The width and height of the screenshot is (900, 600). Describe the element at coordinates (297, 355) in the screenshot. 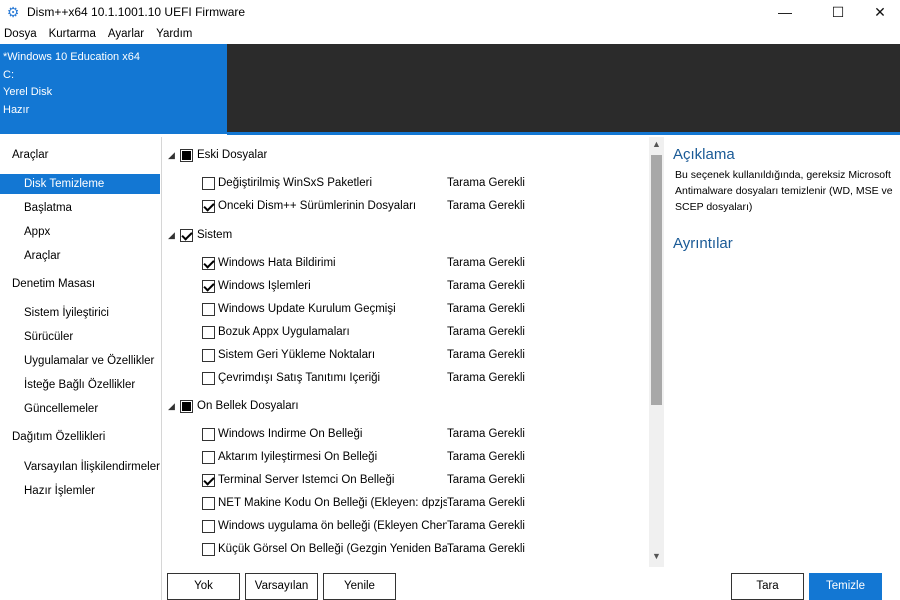

I see `item-label: Sistem Geri Yükleme Noktaları` at that location.